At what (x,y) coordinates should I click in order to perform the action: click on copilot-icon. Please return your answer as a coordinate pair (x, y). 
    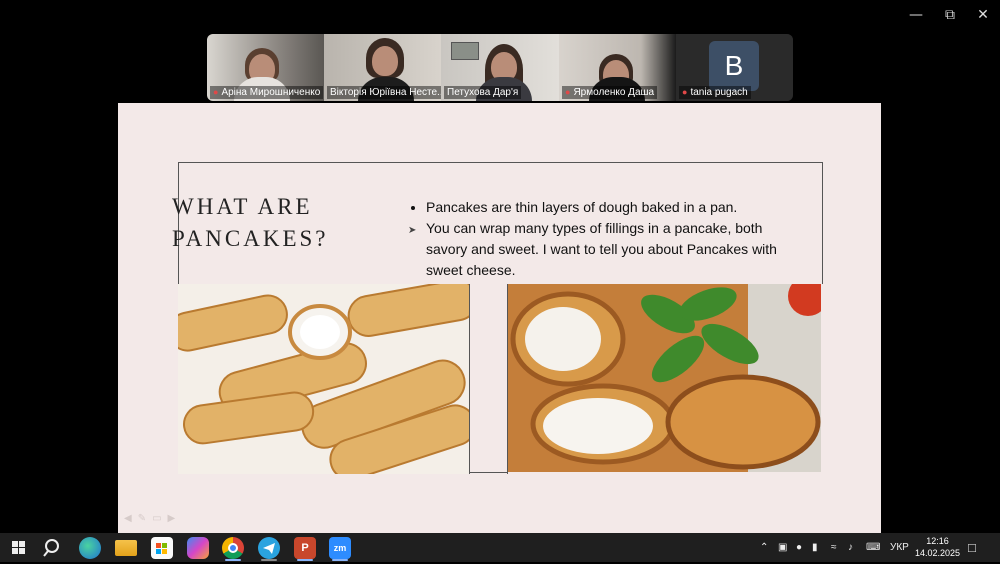
    Looking at the image, I should click on (198, 548).